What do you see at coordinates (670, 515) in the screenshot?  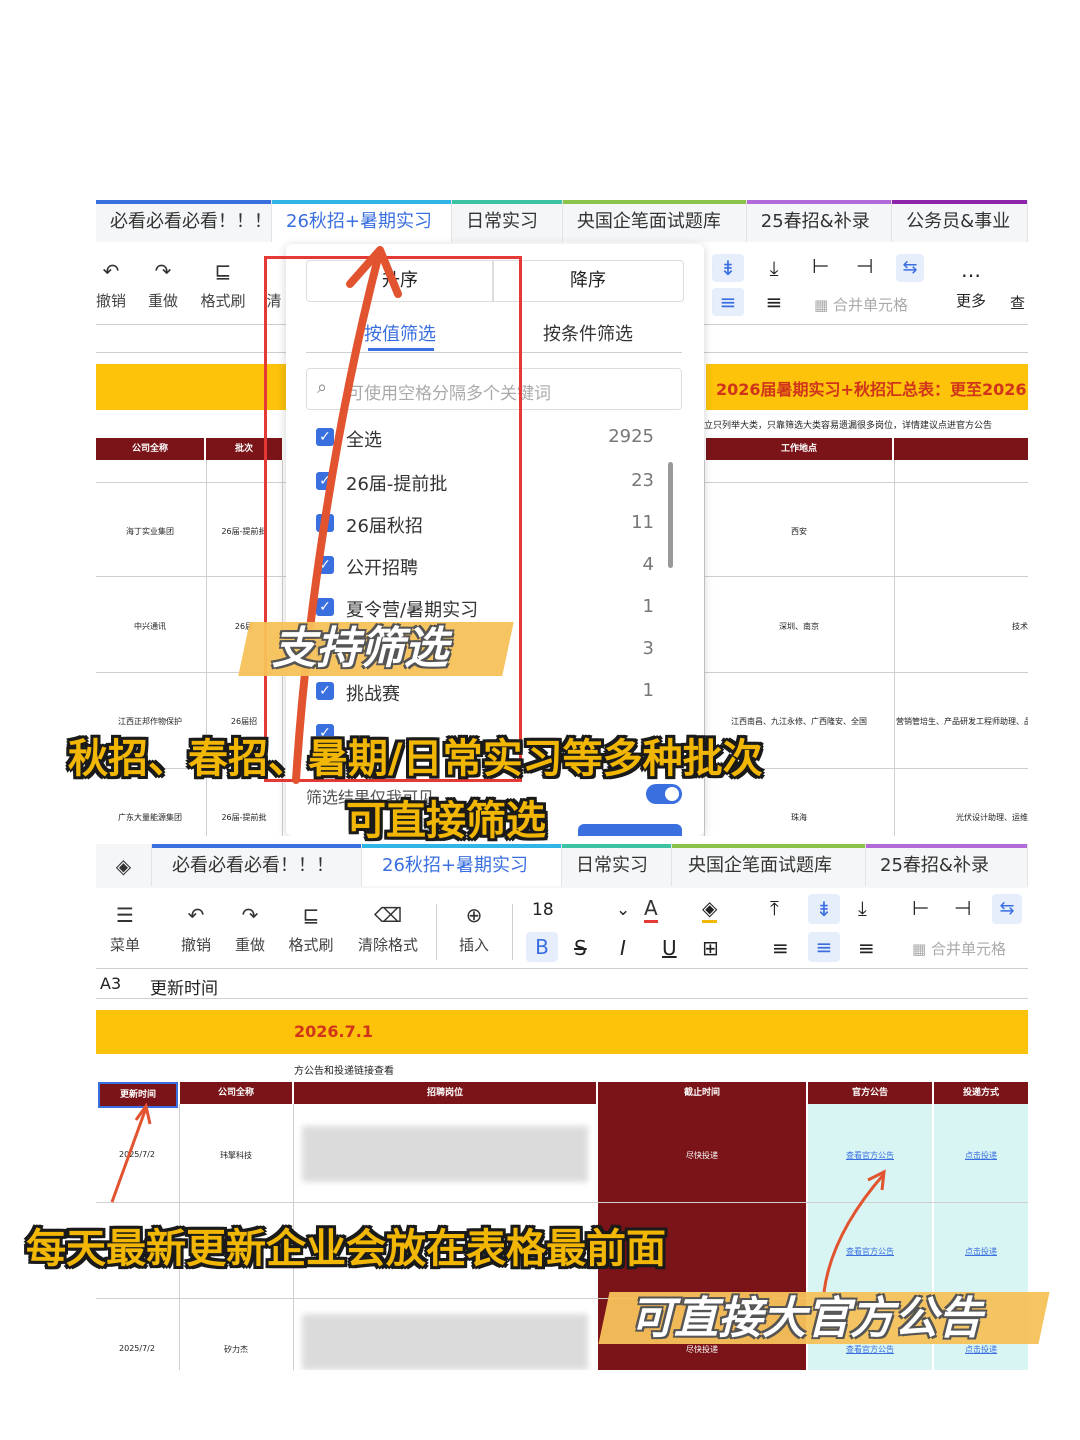 I see `option-list-scrollbar` at bounding box center [670, 515].